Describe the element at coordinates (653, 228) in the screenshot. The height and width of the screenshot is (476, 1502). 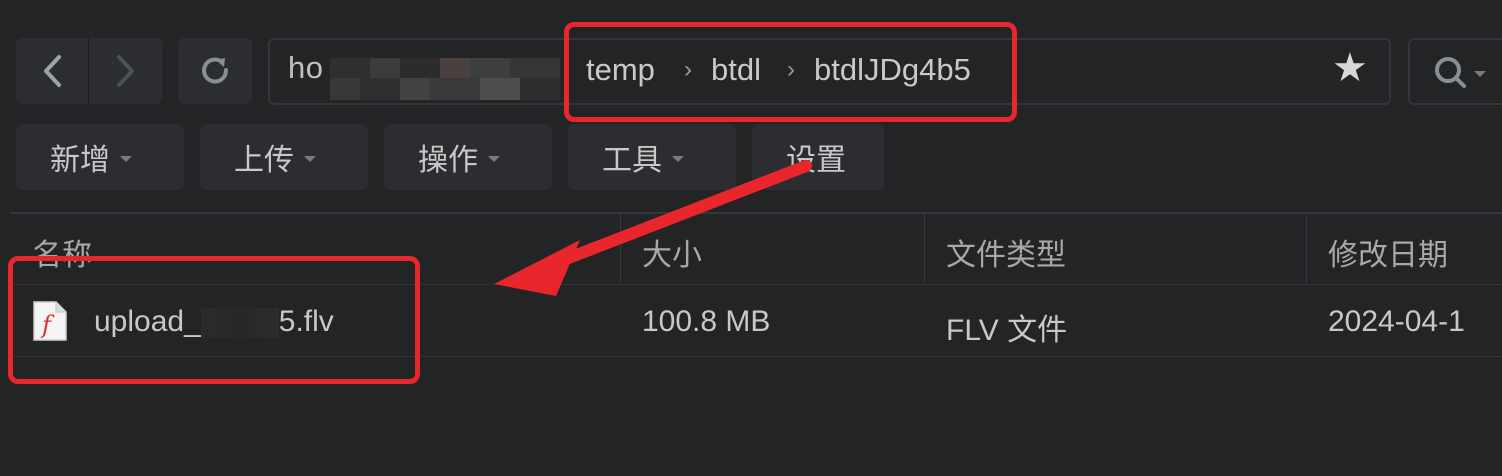
I see `annotation-arrow` at that location.